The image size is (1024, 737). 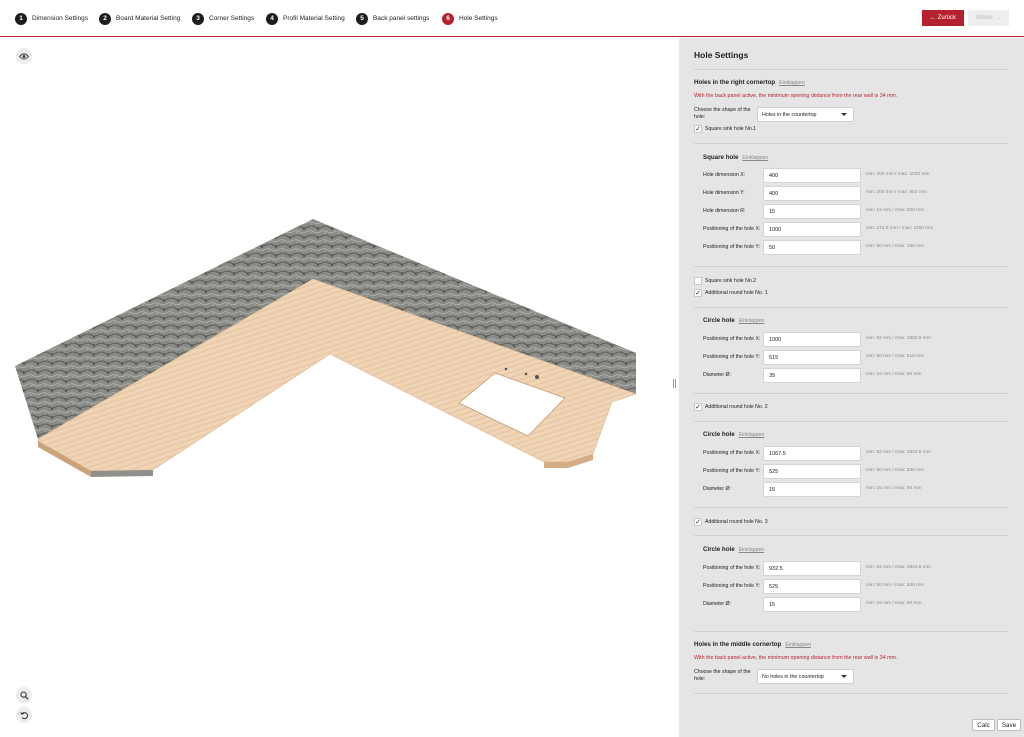 I want to click on panel-resize-handle, so click(x=674, y=383).